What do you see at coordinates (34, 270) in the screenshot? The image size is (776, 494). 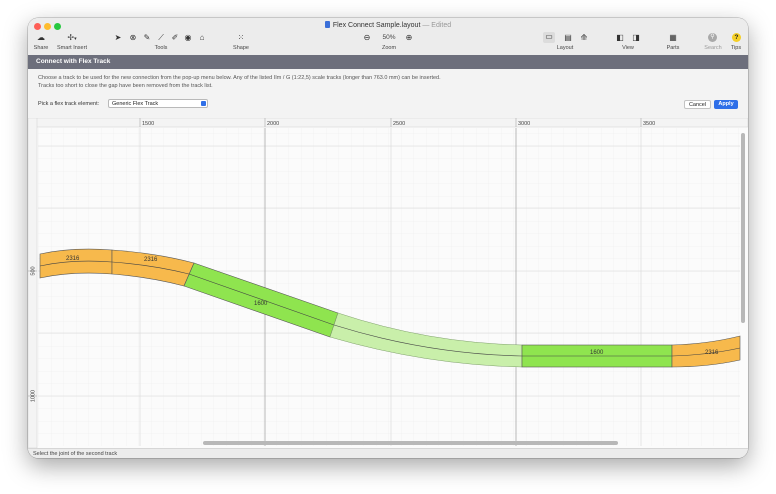 I see `ruler-label-y: 500` at bounding box center [34, 270].